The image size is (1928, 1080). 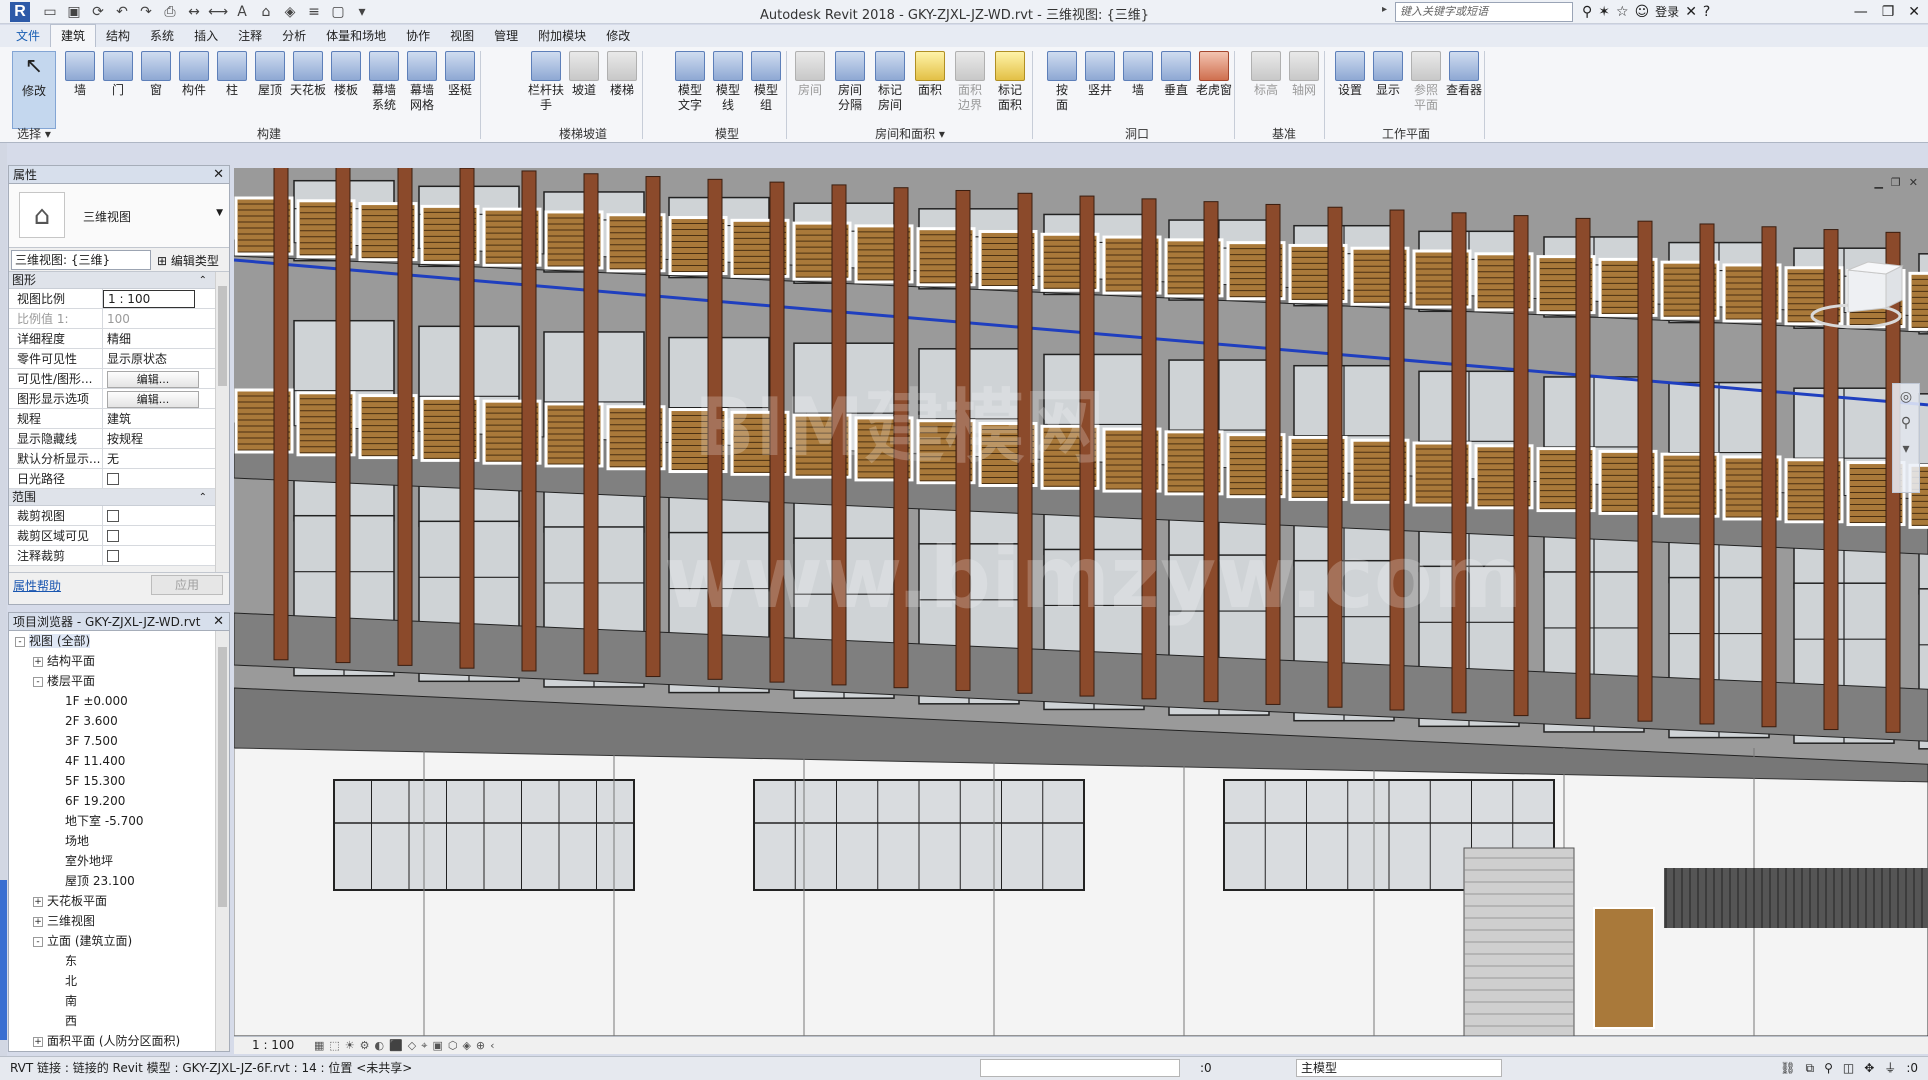 What do you see at coordinates (1828, 1068) in the screenshot?
I see `select-pinned-icon: ⚲` at bounding box center [1828, 1068].